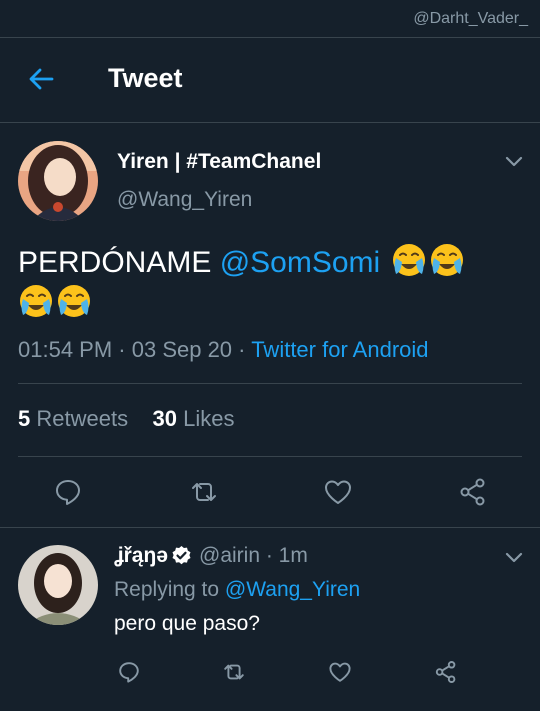 The width and height of the screenshot is (540, 711). I want to click on replying-to-link: @Wang_Yiren, so click(292, 589).